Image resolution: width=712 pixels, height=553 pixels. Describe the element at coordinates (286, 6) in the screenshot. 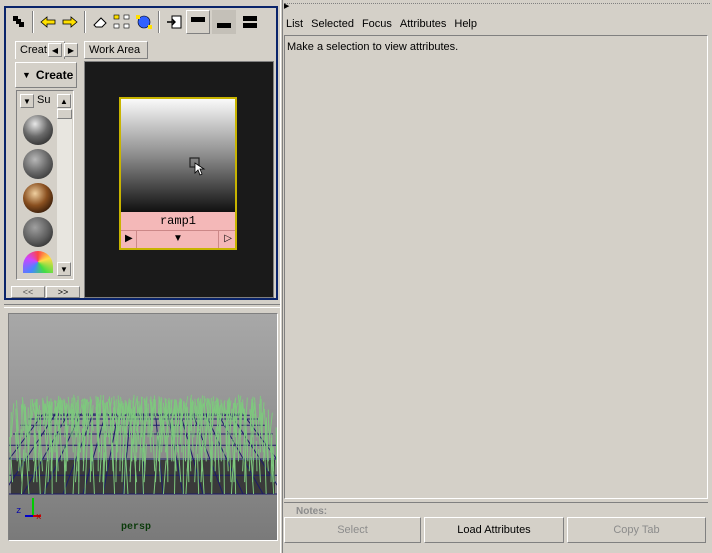

I see `collapse-triangle-icon: ▶` at that location.